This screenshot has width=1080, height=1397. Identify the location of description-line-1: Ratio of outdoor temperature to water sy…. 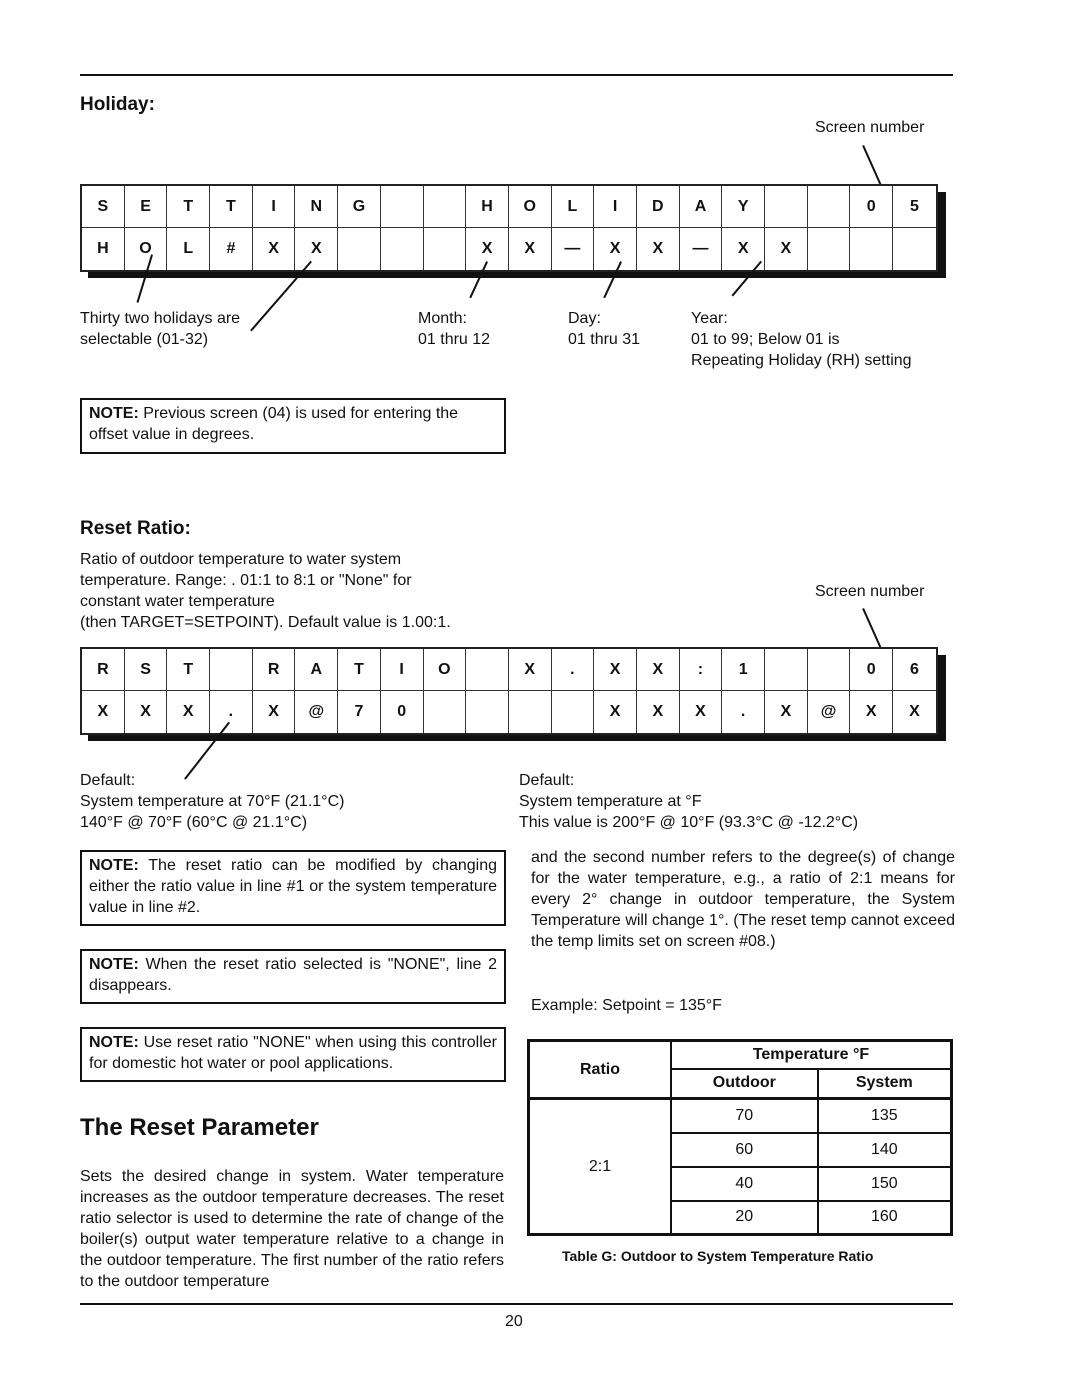
(241, 559).